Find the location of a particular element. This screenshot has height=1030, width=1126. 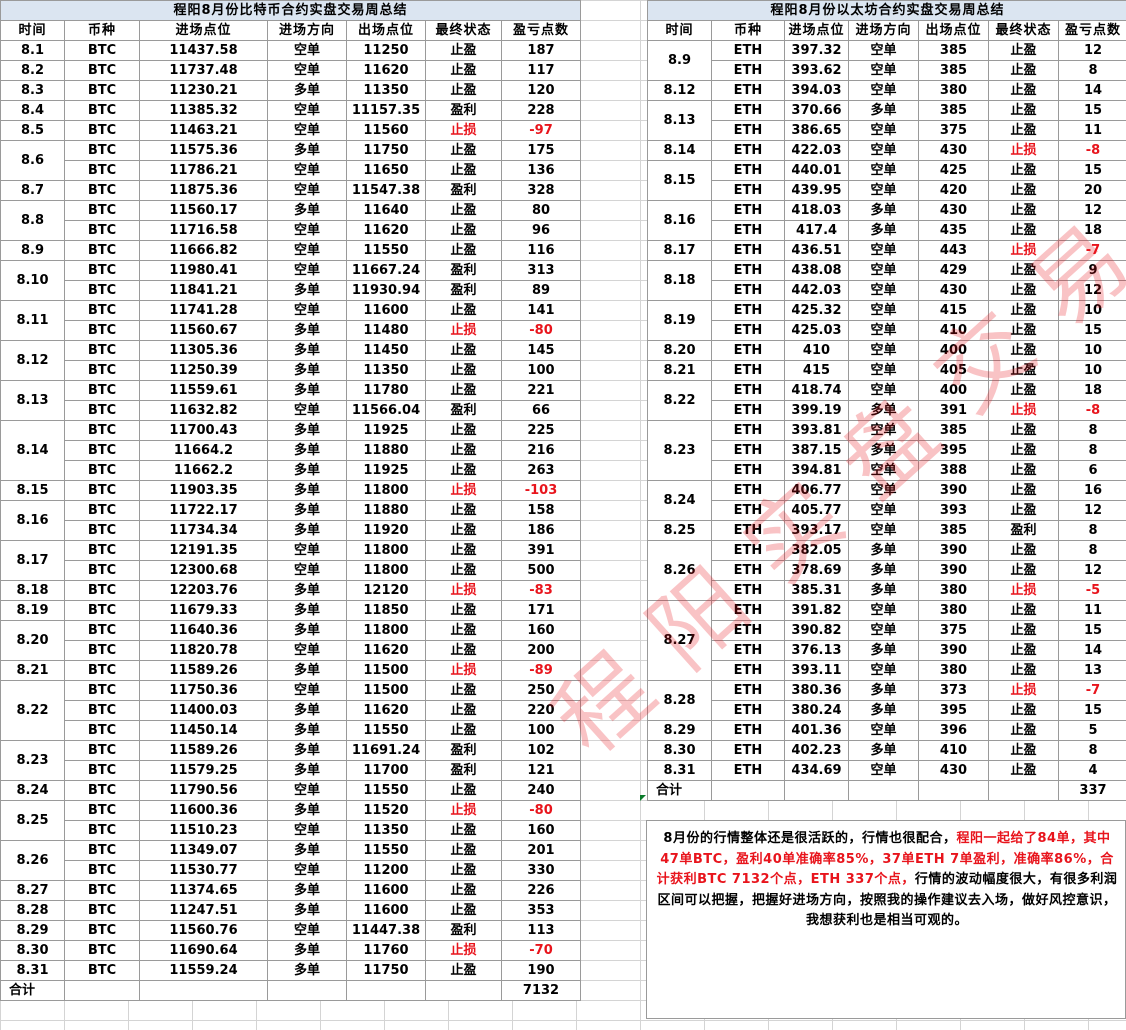

date-cell: 8.4 is located at coordinates (32, 110).